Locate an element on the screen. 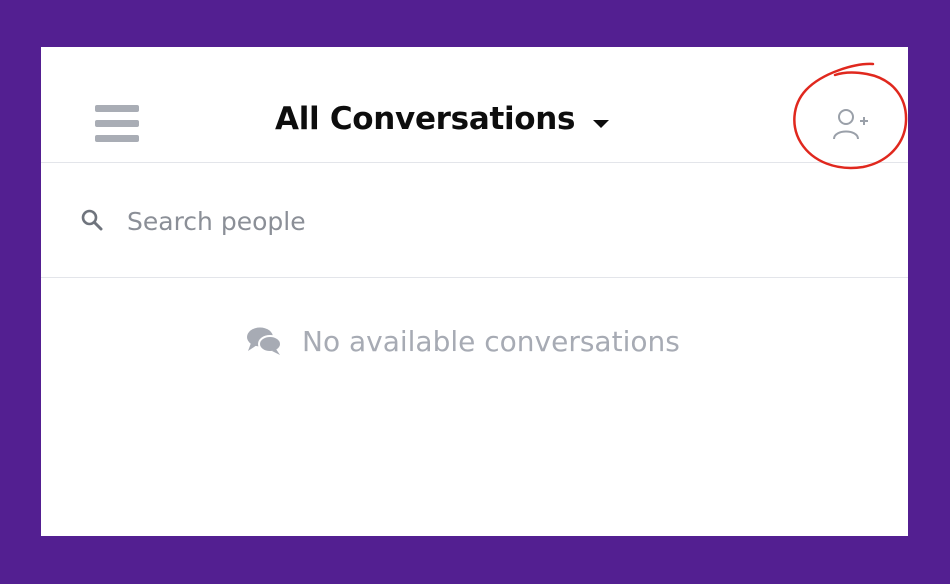 The height and width of the screenshot is (584, 950). add-person-icon is located at coordinates (850, 124).